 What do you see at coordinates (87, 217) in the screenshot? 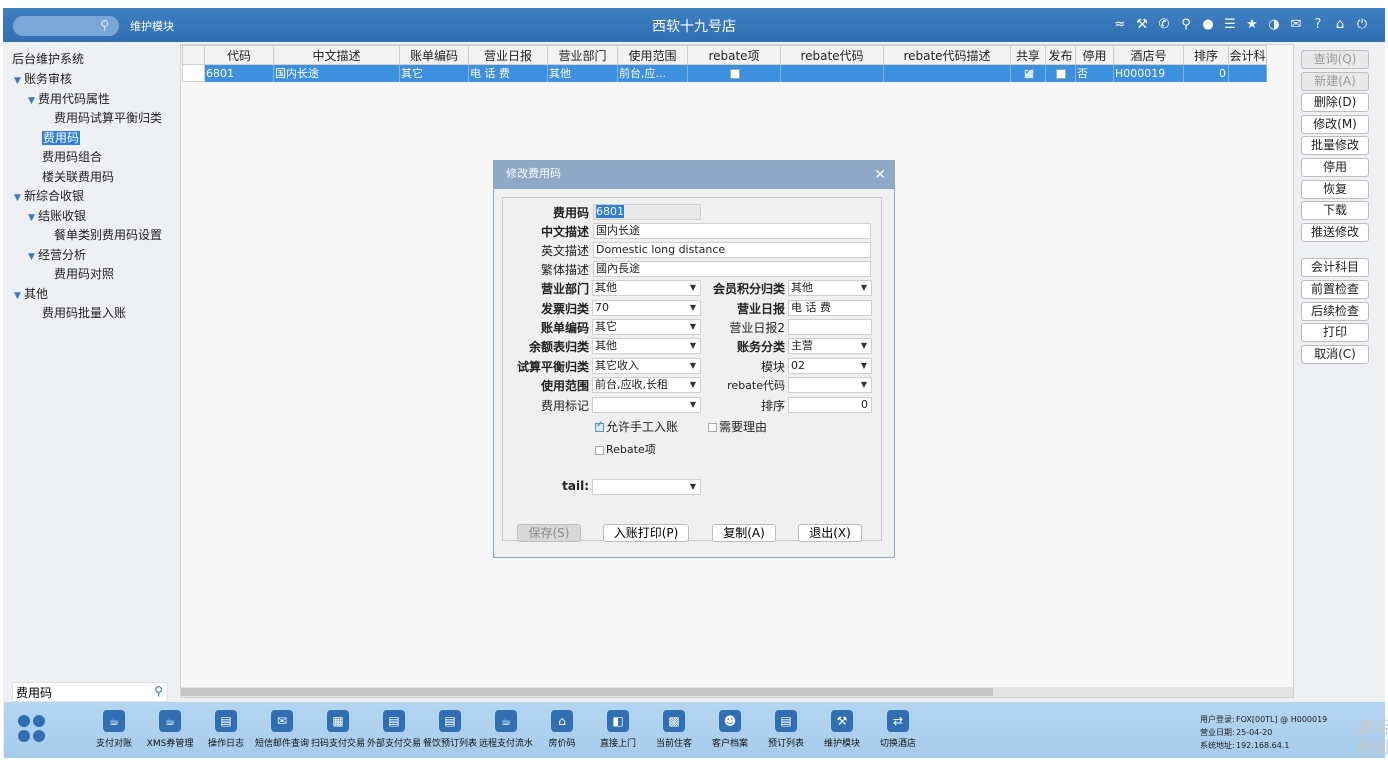
I see `tree-node-checkout: ▼ 结账收银` at bounding box center [87, 217].